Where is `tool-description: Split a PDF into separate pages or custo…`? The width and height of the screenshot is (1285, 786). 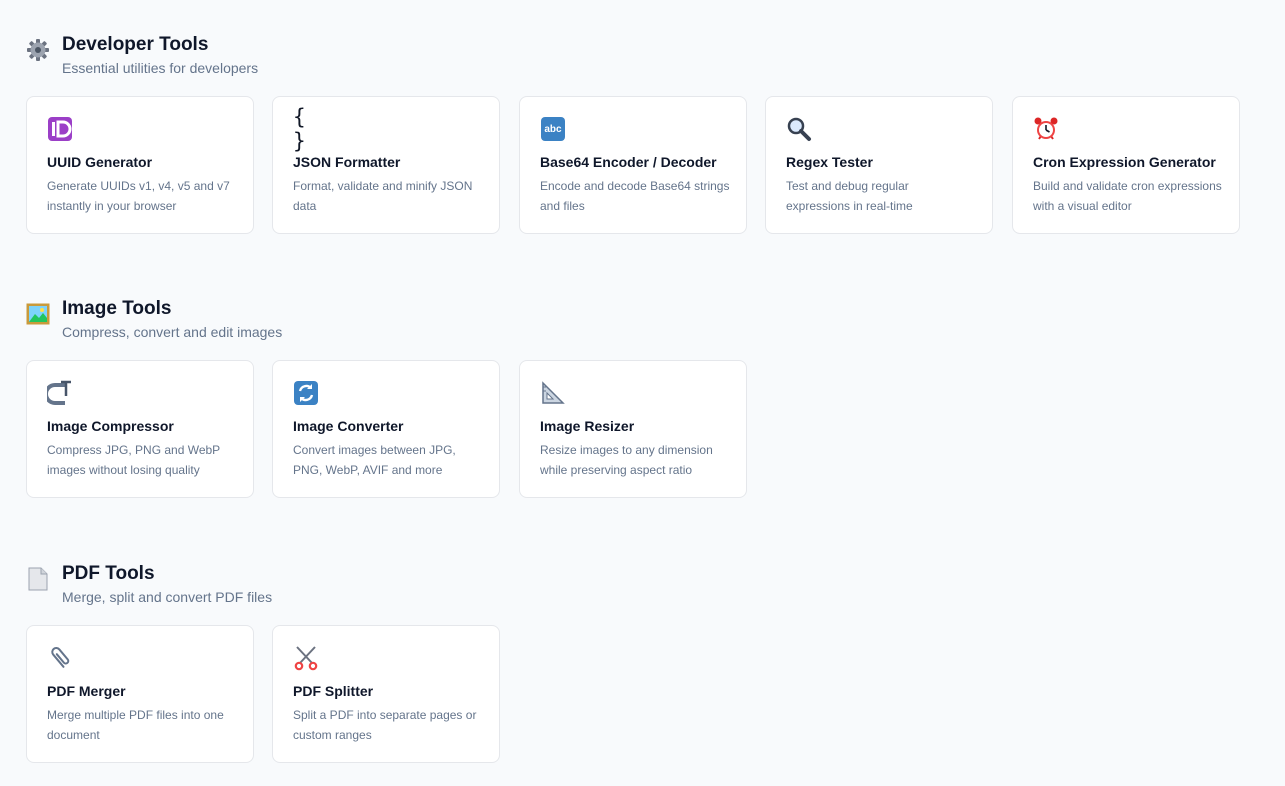
tool-description: Split a PDF into separate pages or custo… is located at coordinates (385, 725).